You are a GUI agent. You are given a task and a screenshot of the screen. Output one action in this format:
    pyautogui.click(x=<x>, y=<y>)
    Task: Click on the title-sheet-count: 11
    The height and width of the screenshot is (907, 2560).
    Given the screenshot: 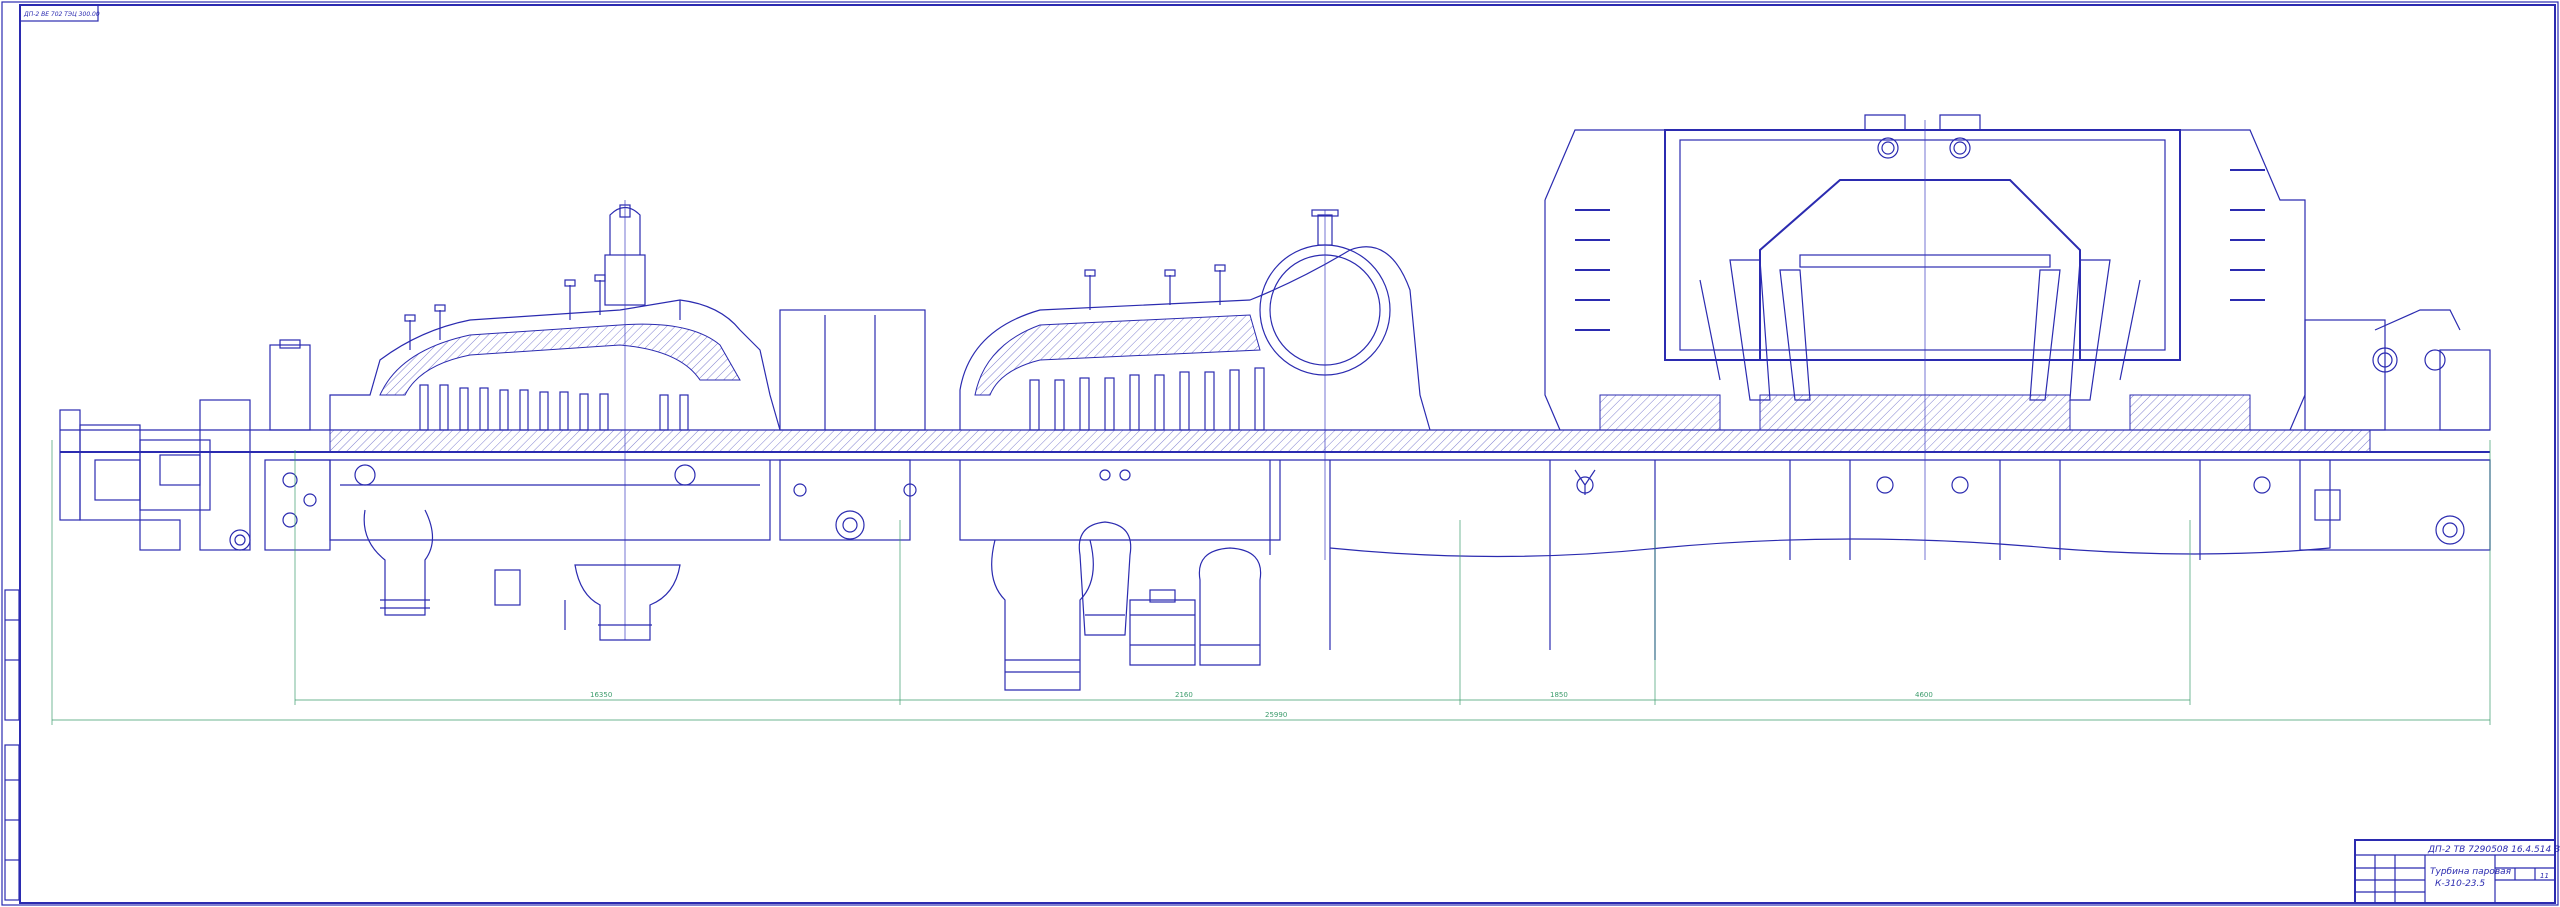 What is the action you would take?
    pyautogui.click(x=2544, y=876)
    